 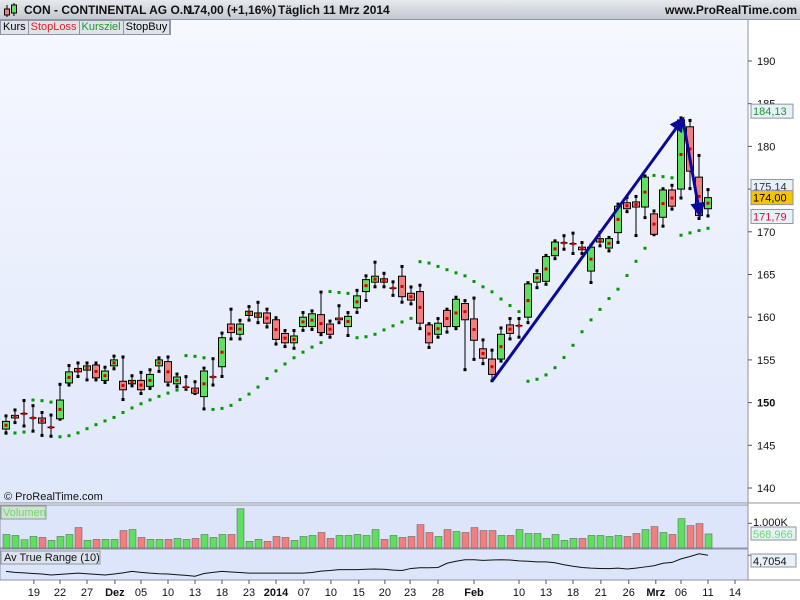 I want to click on date-label: 20, so click(x=385, y=593).